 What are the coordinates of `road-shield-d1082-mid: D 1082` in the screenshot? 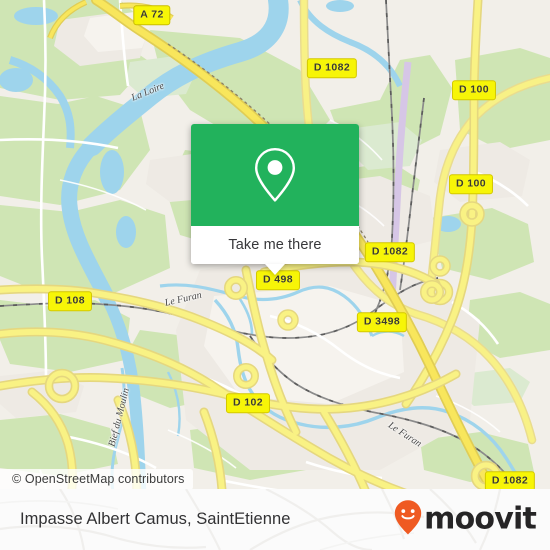 It's located at (390, 252).